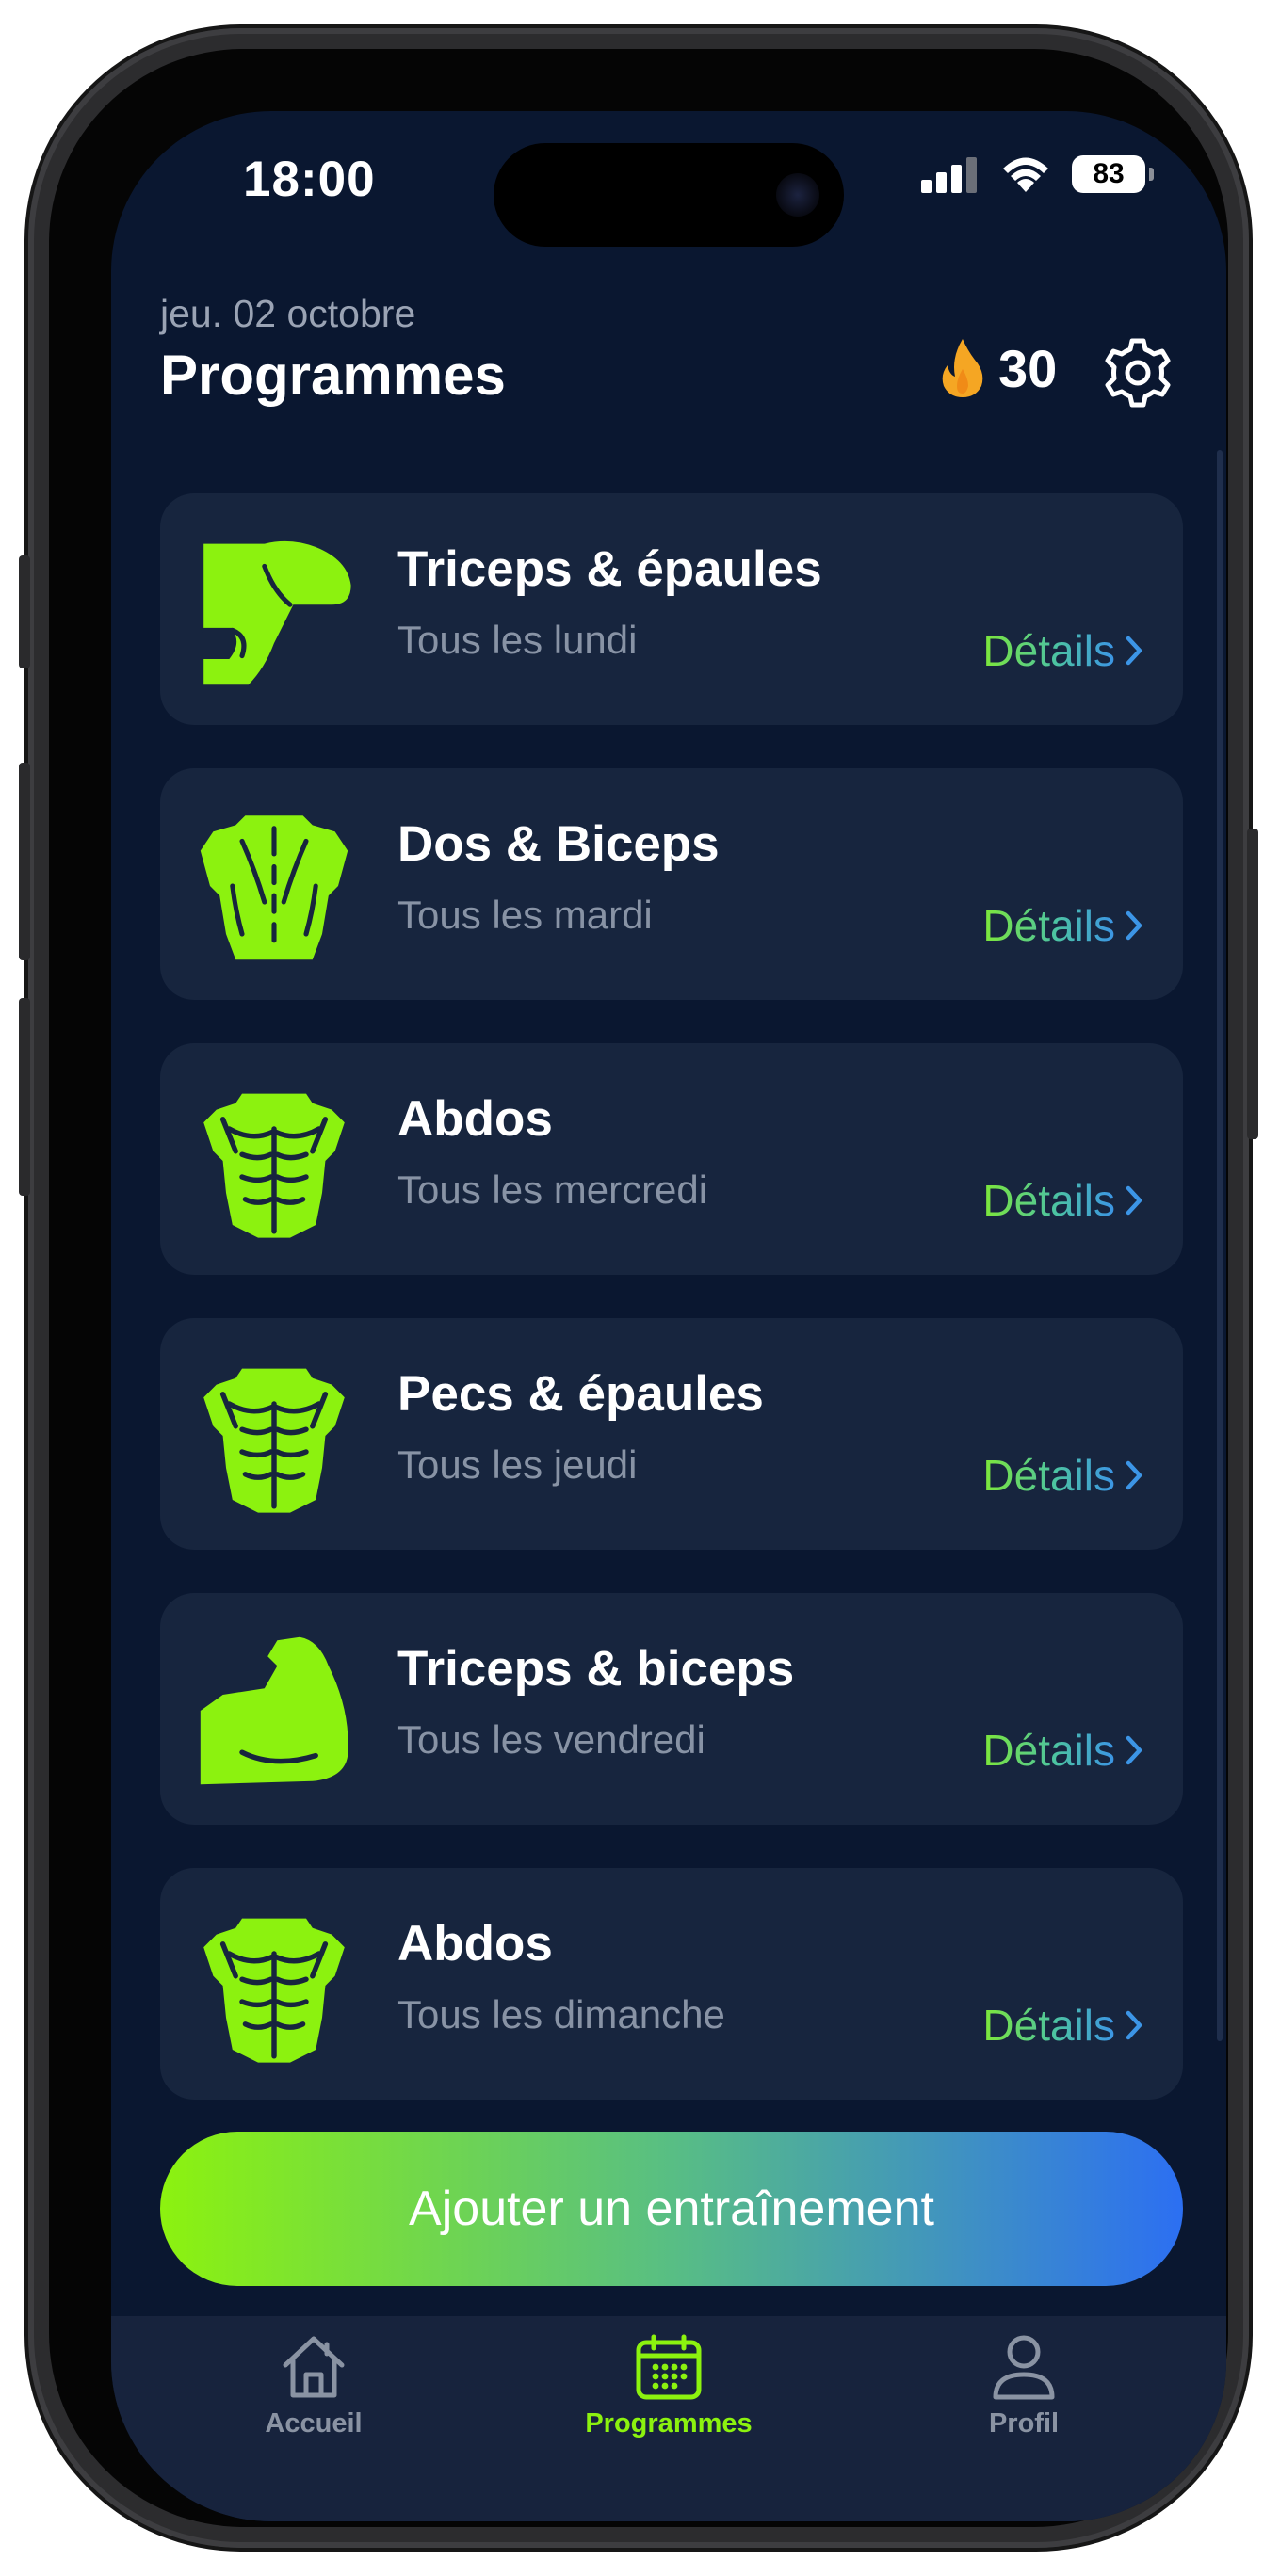  I want to click on streak-counter: 30, so click(998, 368).